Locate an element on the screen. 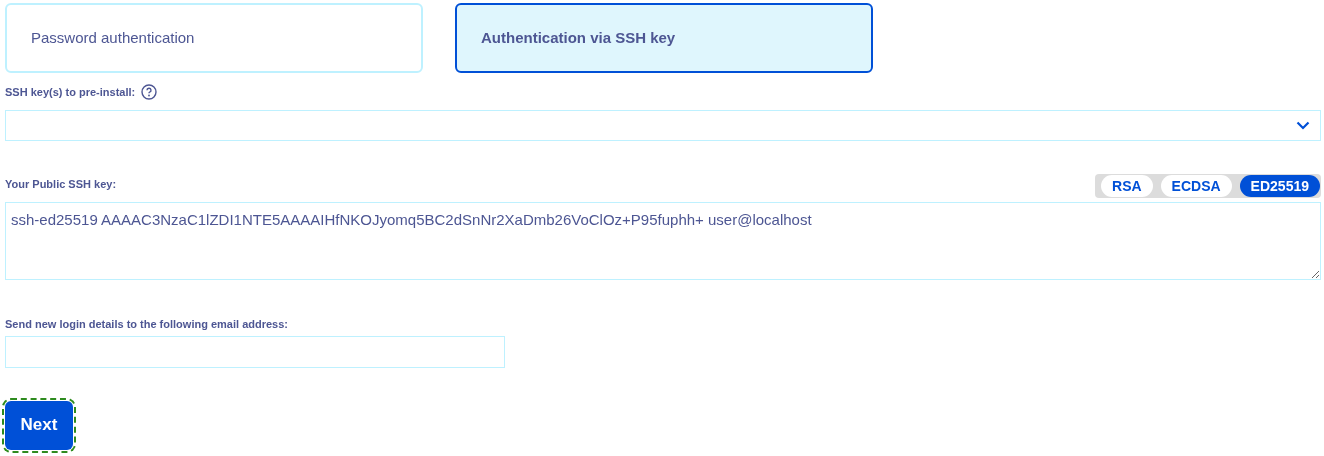 The width and height of the screenshot is (1324, 456). select-field is located at coordinates (663, 125).